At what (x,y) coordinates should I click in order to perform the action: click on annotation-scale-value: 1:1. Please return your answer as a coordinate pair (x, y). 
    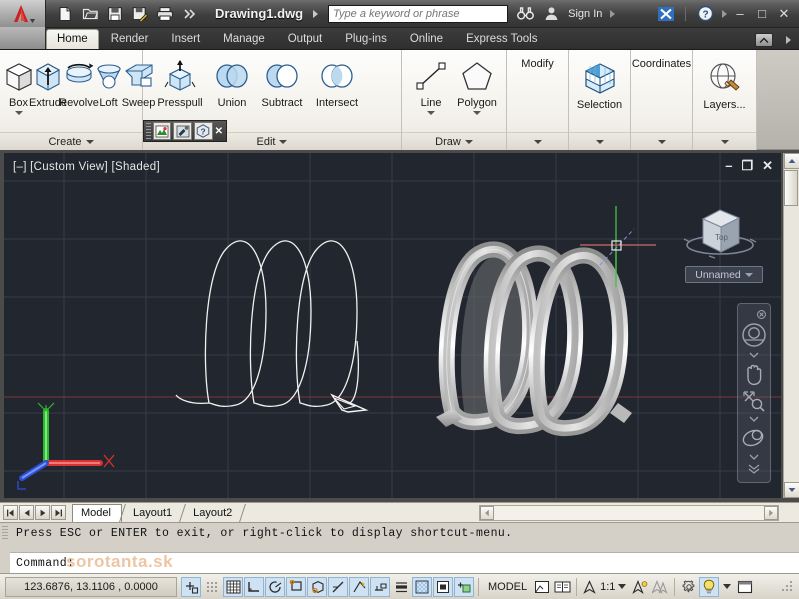
    Looking at the image, I should click on (607, 587).